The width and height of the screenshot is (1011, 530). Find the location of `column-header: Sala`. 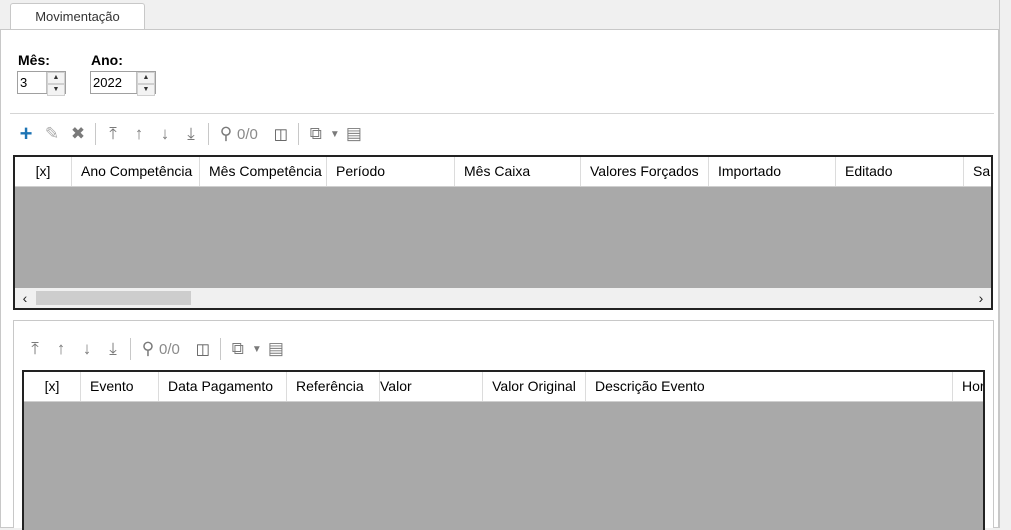

column-header: Sala is located at coordinates (977, 171).